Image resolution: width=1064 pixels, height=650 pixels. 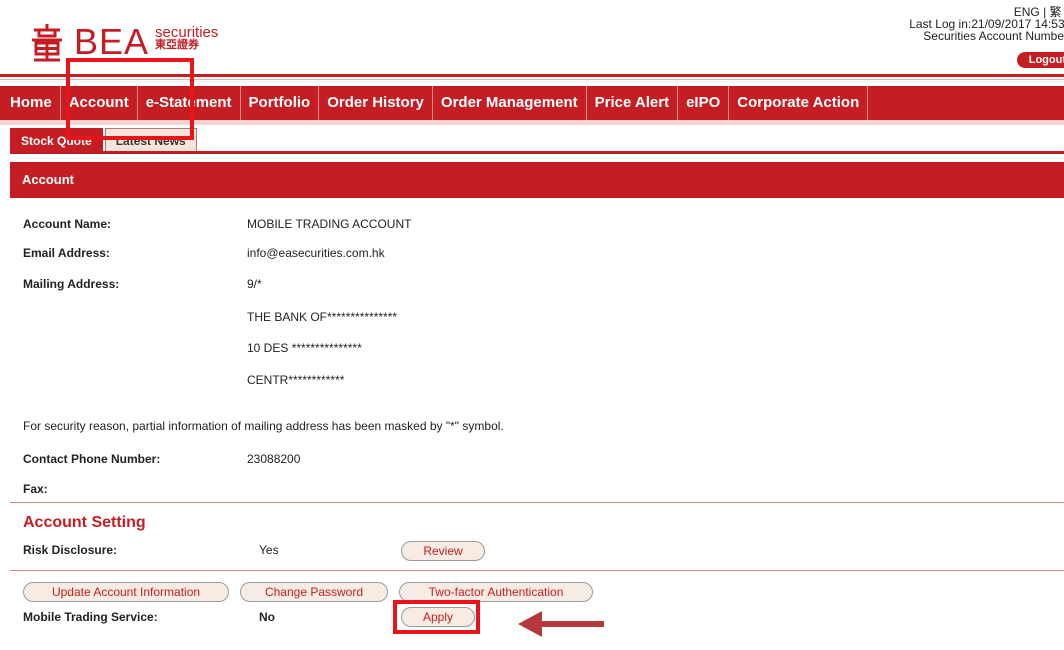 I want to click on account-nav-highlight, so click(x=130, y=99).